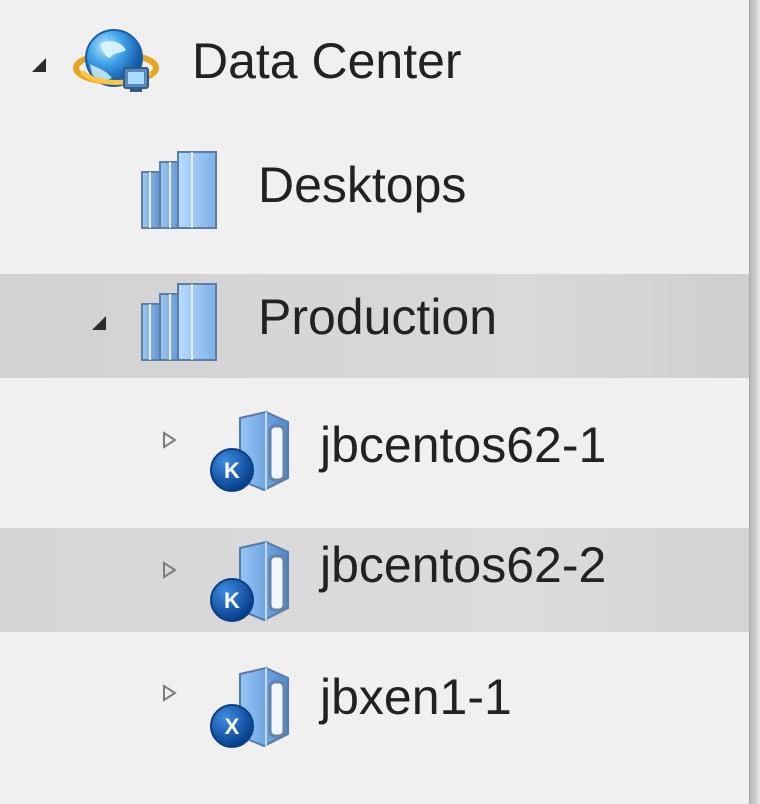  What do you see at coordinates (463, 565) in the screenshot?
I see `tree-node-label: jbcentos62-2` at bounding box center [463, 565].